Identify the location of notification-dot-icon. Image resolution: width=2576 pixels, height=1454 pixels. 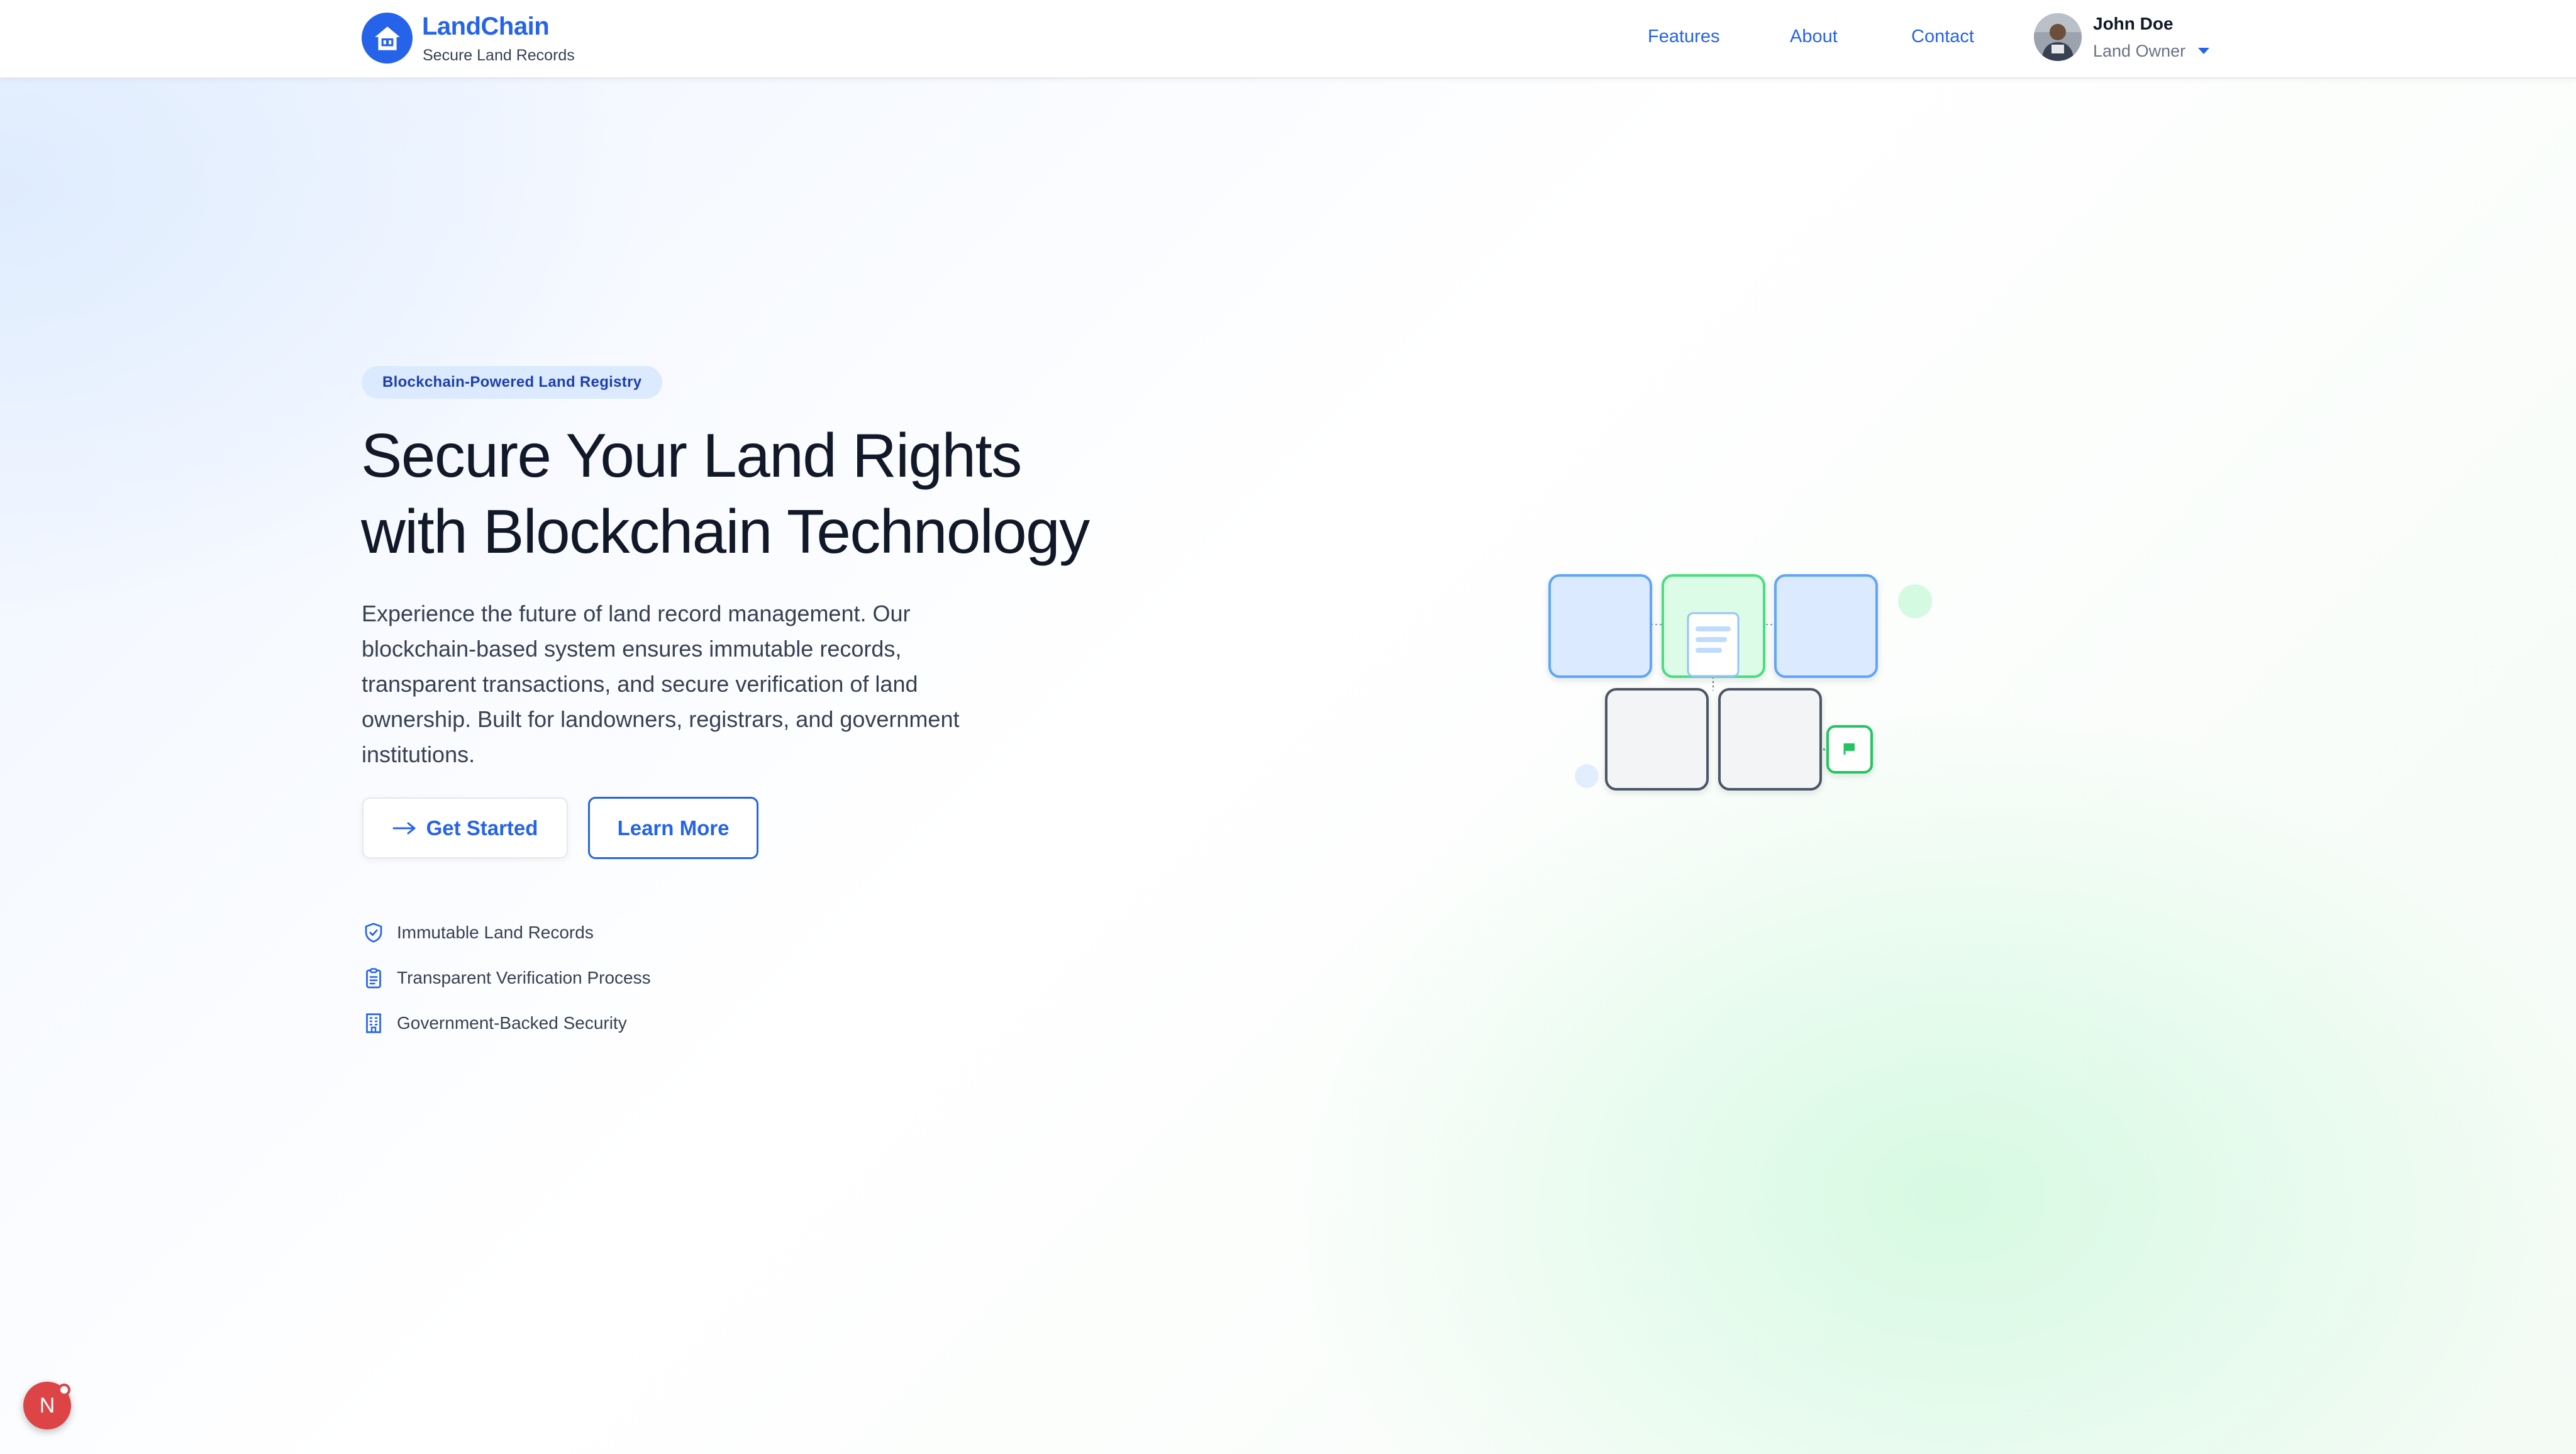
(64, 1390).